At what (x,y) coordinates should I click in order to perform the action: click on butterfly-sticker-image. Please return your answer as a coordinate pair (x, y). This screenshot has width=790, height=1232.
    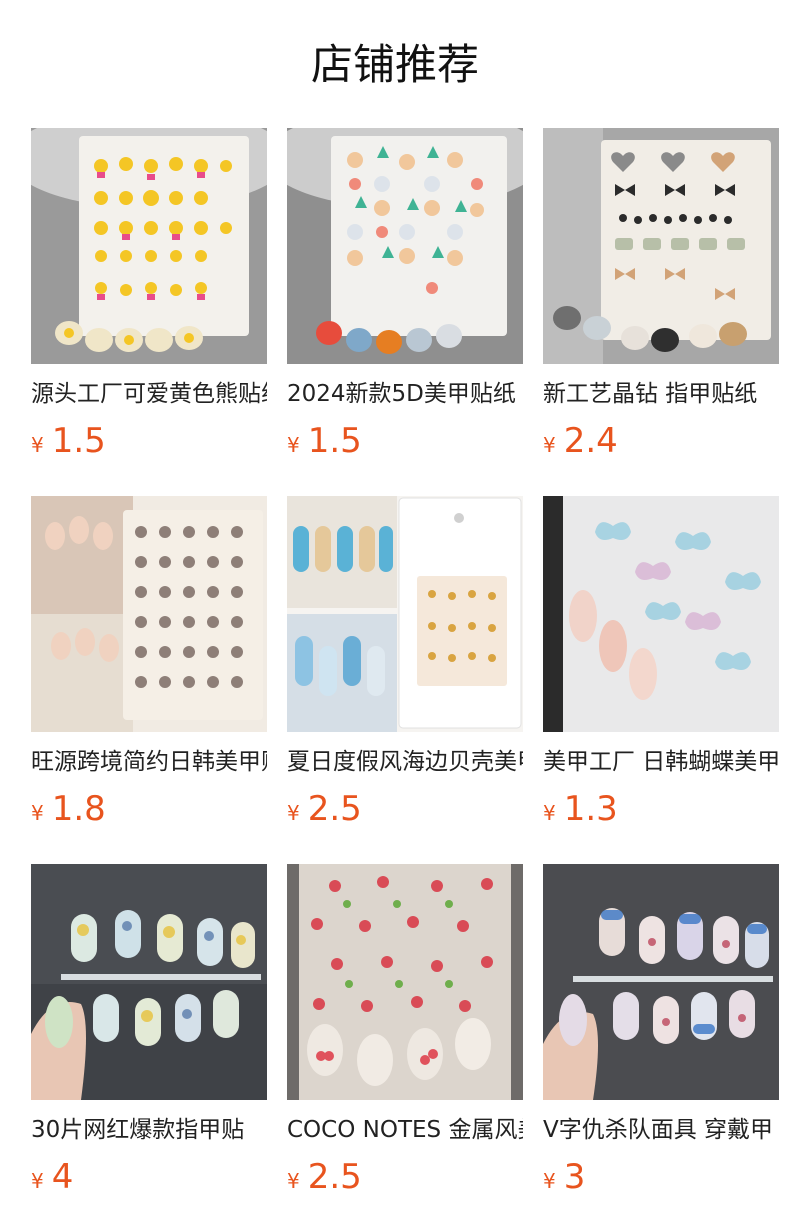
    Looking at the image, I should click on (661, 614).